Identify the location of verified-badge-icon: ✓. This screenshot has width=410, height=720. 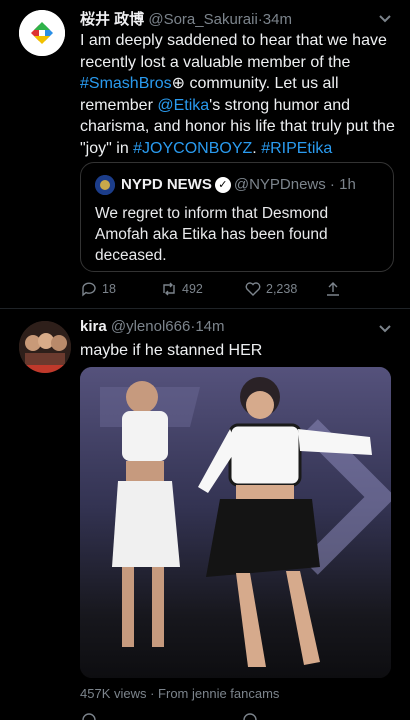
(222, 185).